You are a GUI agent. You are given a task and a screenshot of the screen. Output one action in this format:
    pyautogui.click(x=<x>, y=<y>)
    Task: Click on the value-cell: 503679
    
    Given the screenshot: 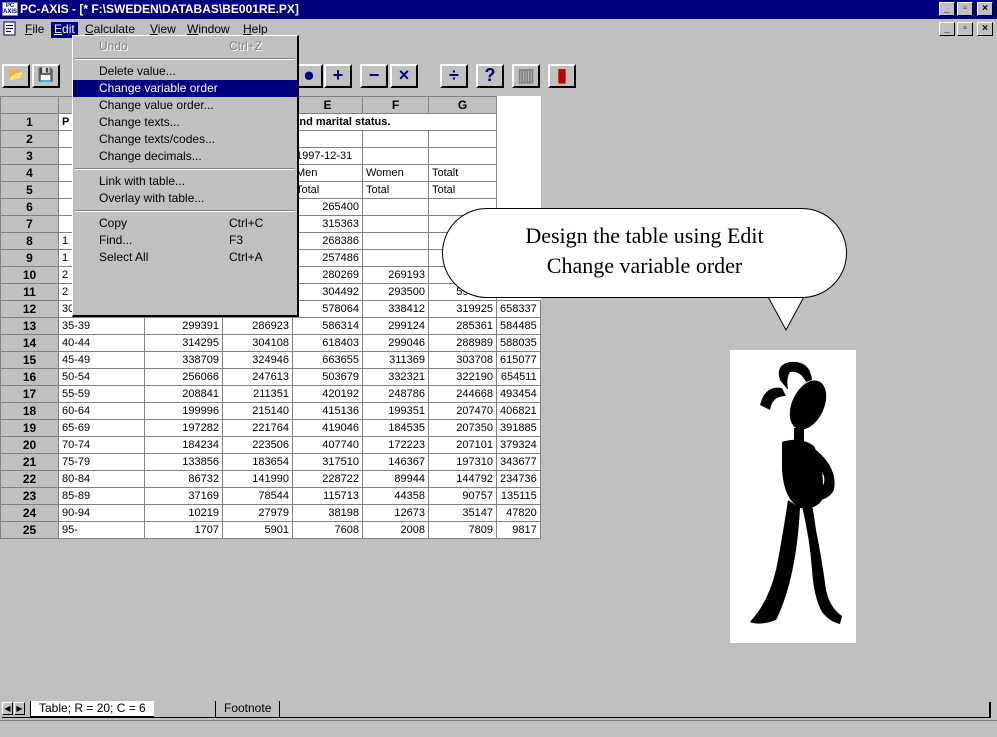 What is the action you would take?
    pyautogui.click(x=327, y=377)
    